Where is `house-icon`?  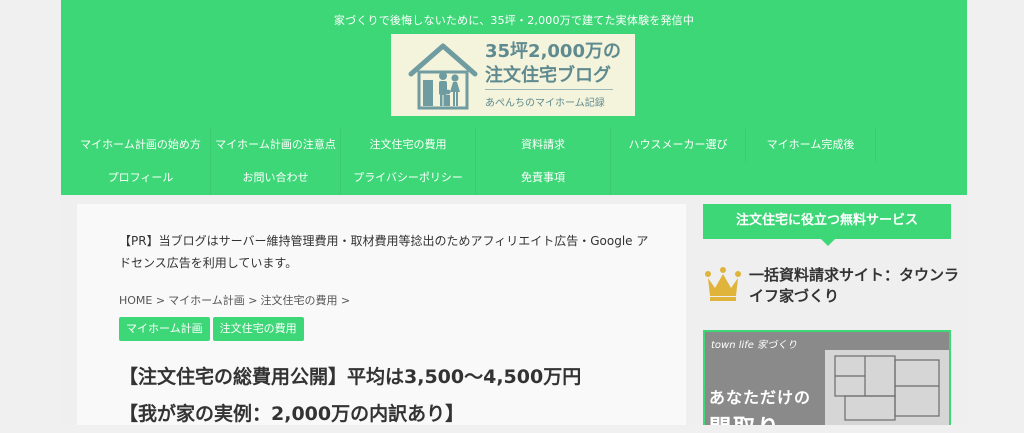 house-icon is located at coordinates (443, 76).